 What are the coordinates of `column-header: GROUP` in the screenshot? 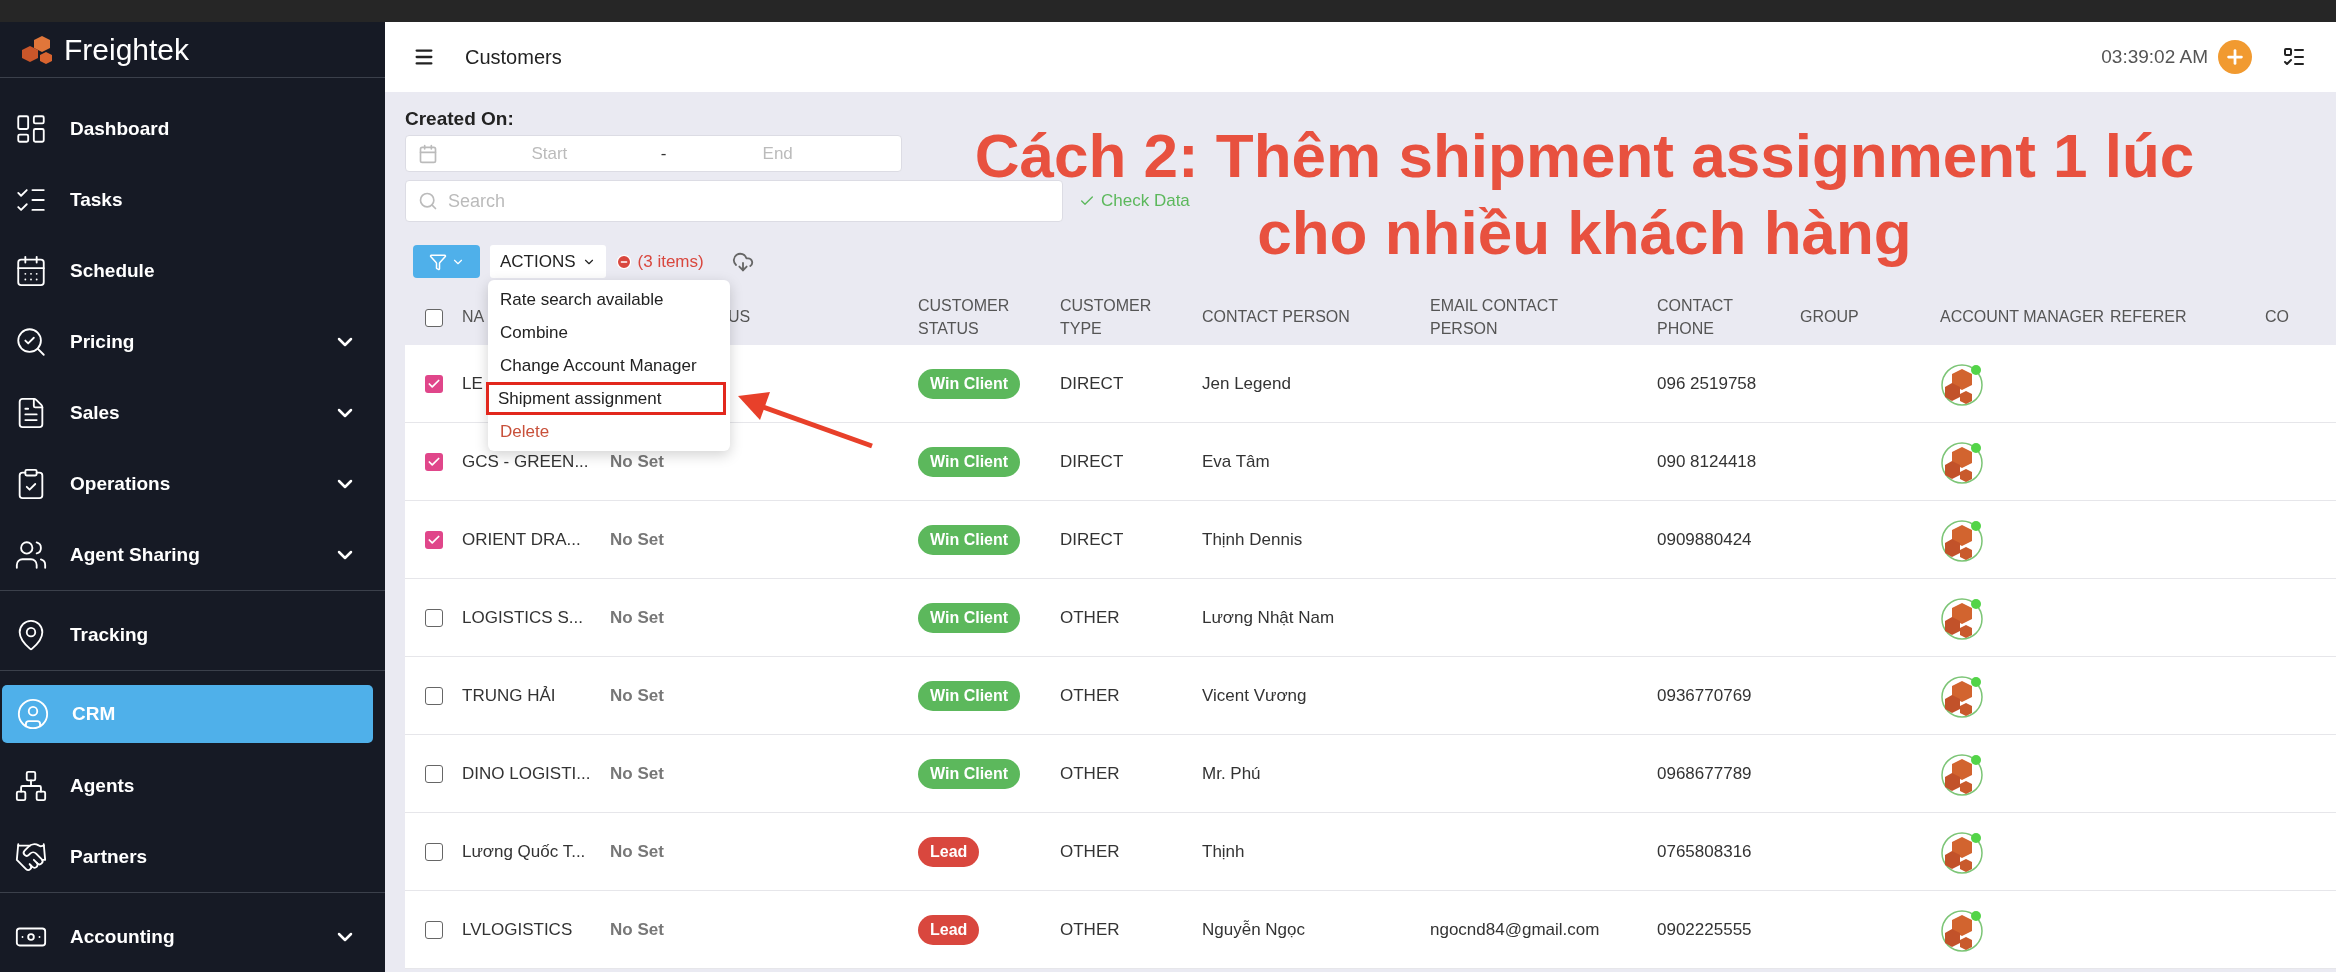 It's located at (1829, 317).